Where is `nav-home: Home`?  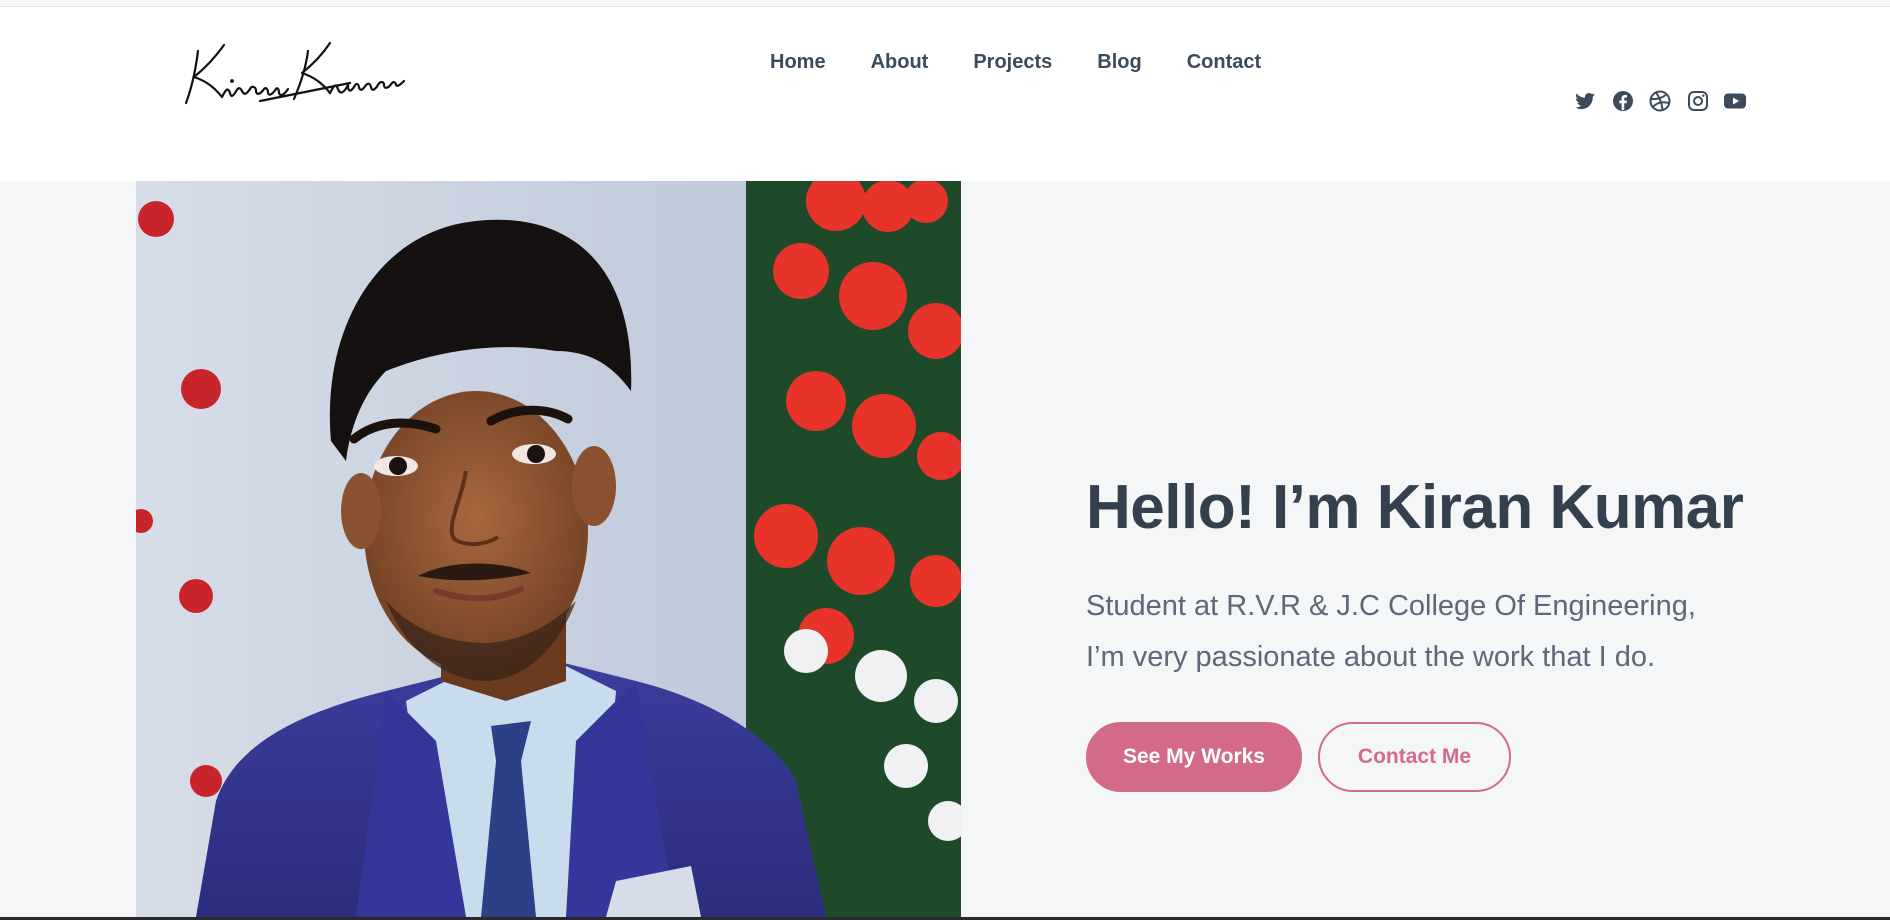
nav-home: Home is located at coordinates (798, 62).